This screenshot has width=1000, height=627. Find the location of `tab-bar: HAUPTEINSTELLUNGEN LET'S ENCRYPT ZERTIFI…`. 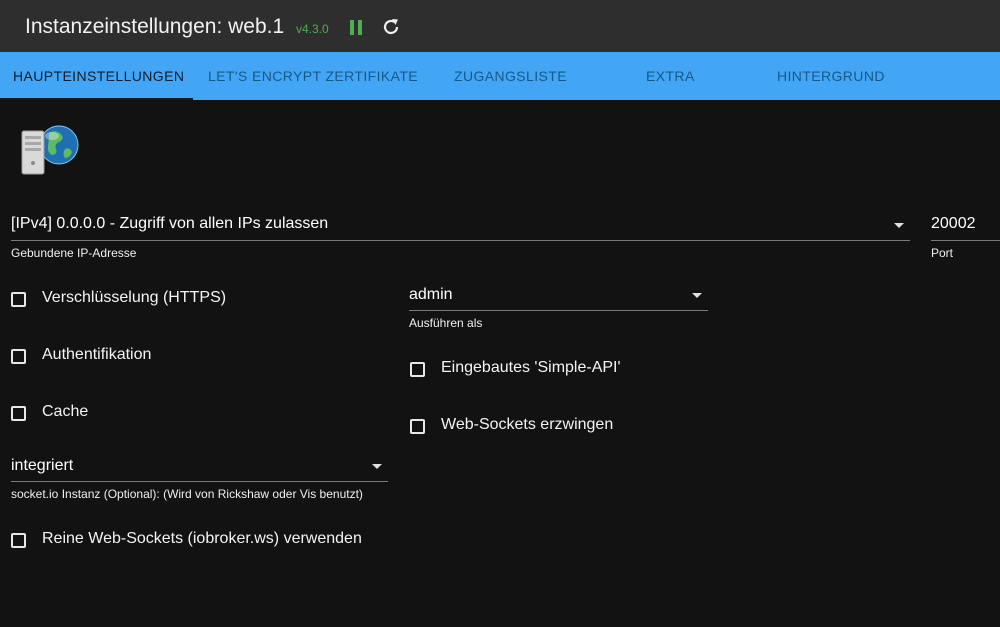

tab-bar: HAUPTEINSTELLUNGEN LET'S ENCRYPT ZERTIFI… is located at coordinates (500, 76).